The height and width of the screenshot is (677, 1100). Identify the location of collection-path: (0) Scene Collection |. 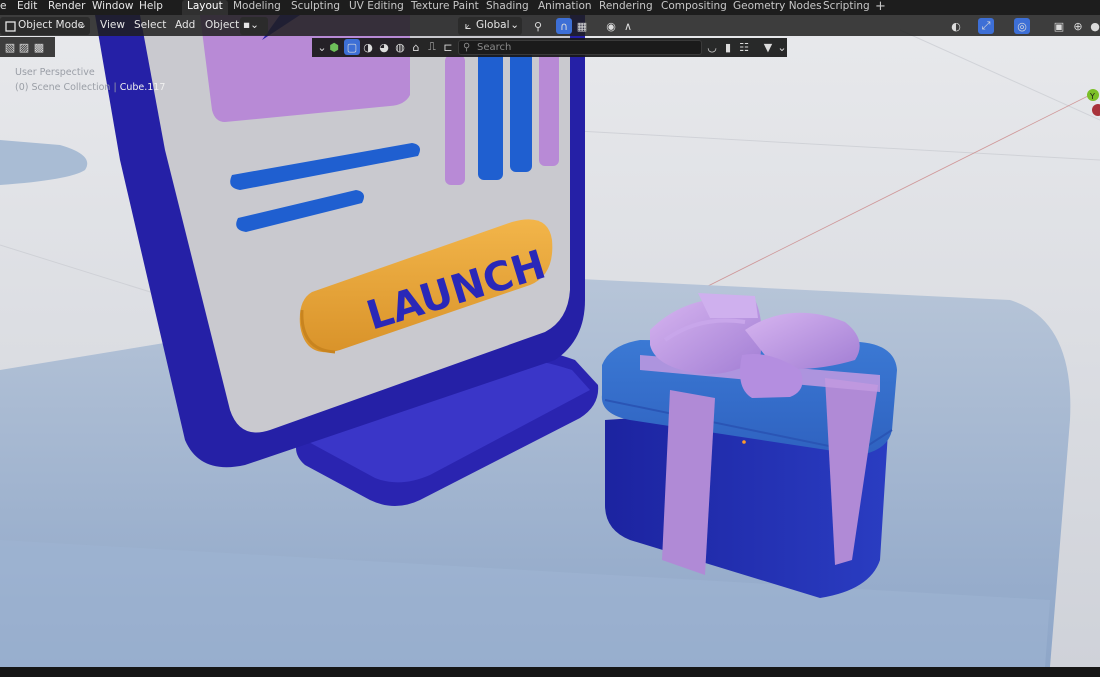
(66, 87).